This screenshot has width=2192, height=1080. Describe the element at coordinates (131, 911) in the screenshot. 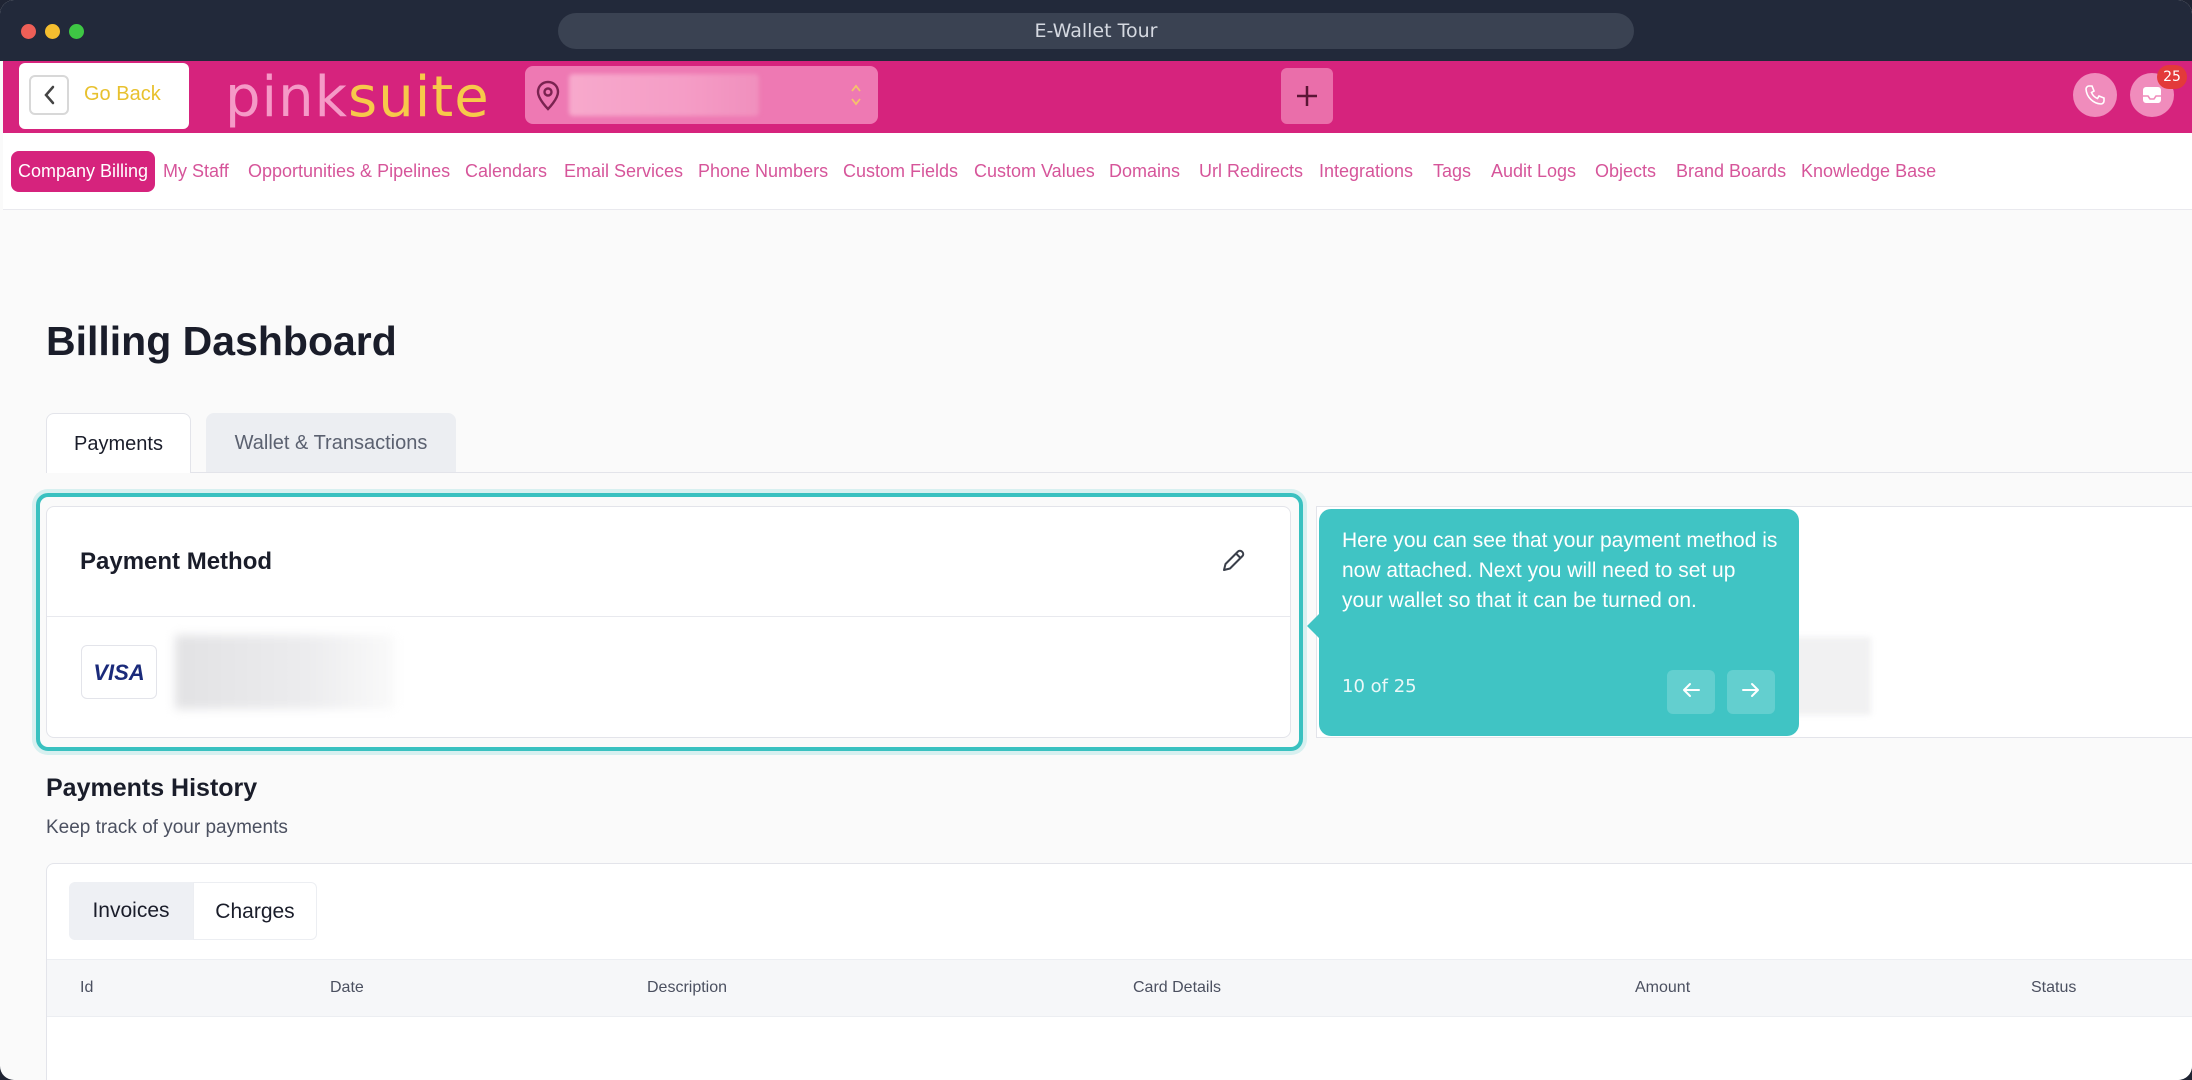

I see `subtab-invoices: Invoices` at that location.